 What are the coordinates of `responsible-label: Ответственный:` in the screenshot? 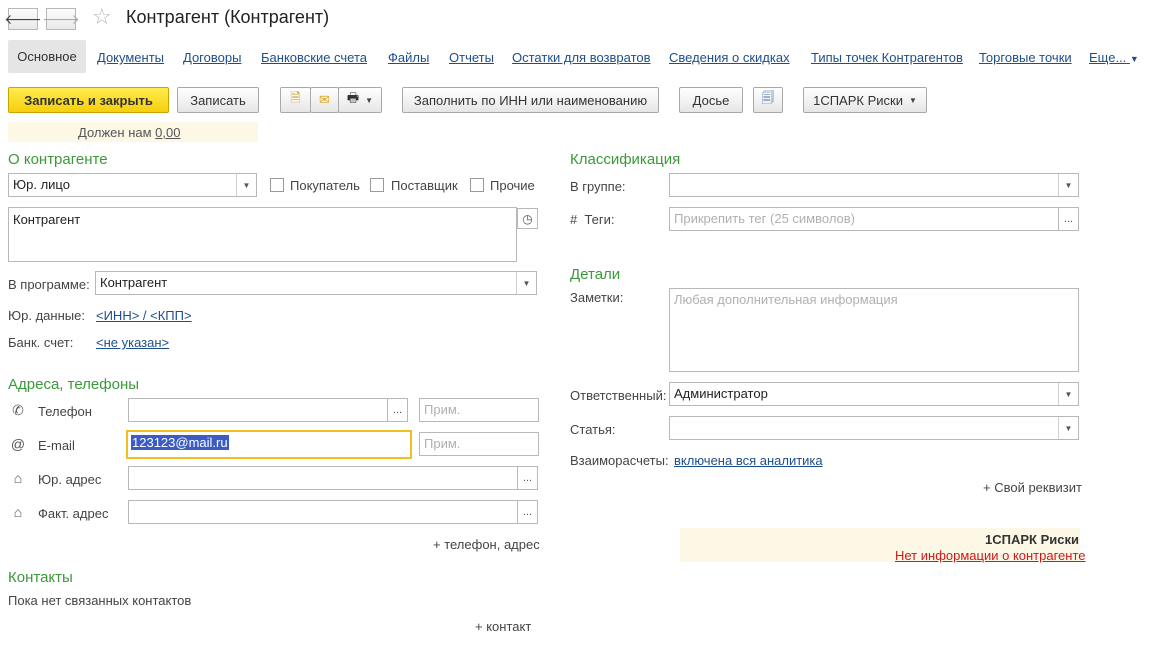 It's located at (618, 395).